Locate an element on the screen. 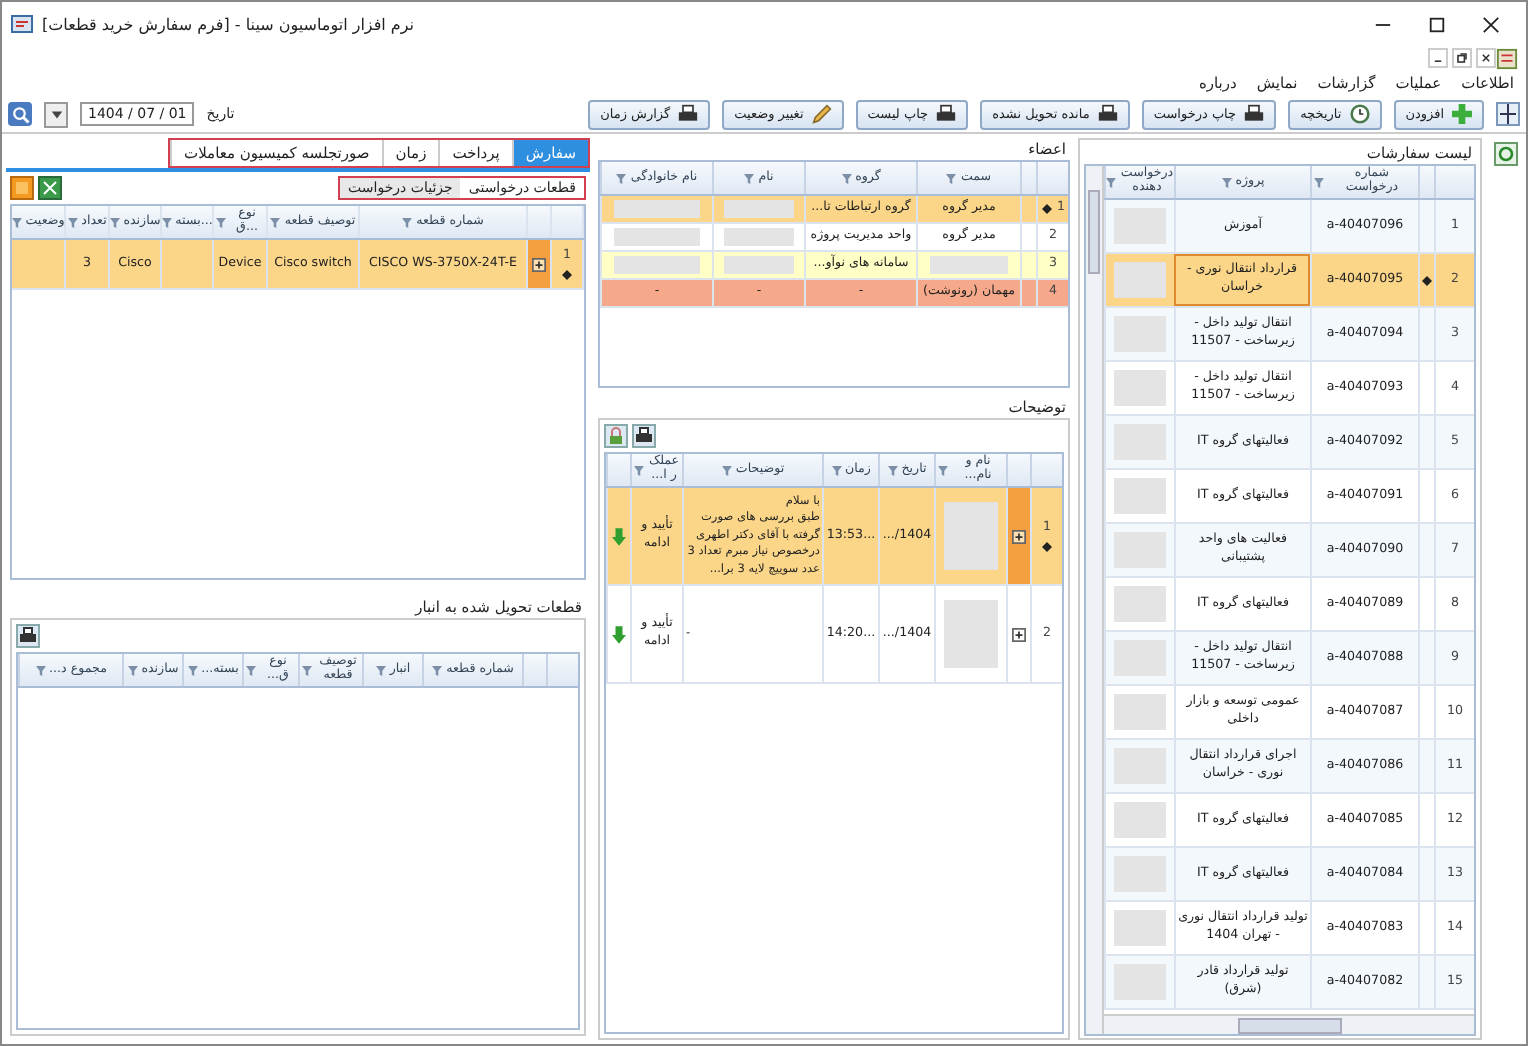 Image resolution: width=1528 pixels, height=1046 pixels. form-icon is located at coordinates (1507, 58).